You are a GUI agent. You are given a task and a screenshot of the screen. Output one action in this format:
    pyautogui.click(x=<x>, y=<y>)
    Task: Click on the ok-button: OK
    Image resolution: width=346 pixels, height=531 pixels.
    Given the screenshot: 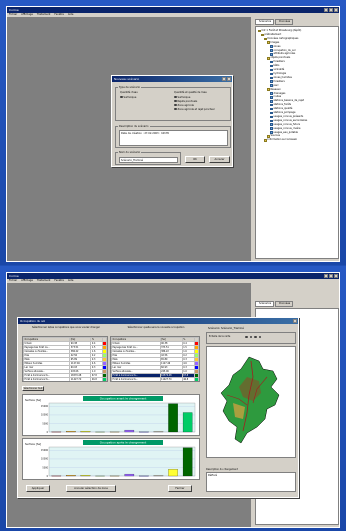 What is the action you would take?
    pyautogui.click(x=195, y=159)
    